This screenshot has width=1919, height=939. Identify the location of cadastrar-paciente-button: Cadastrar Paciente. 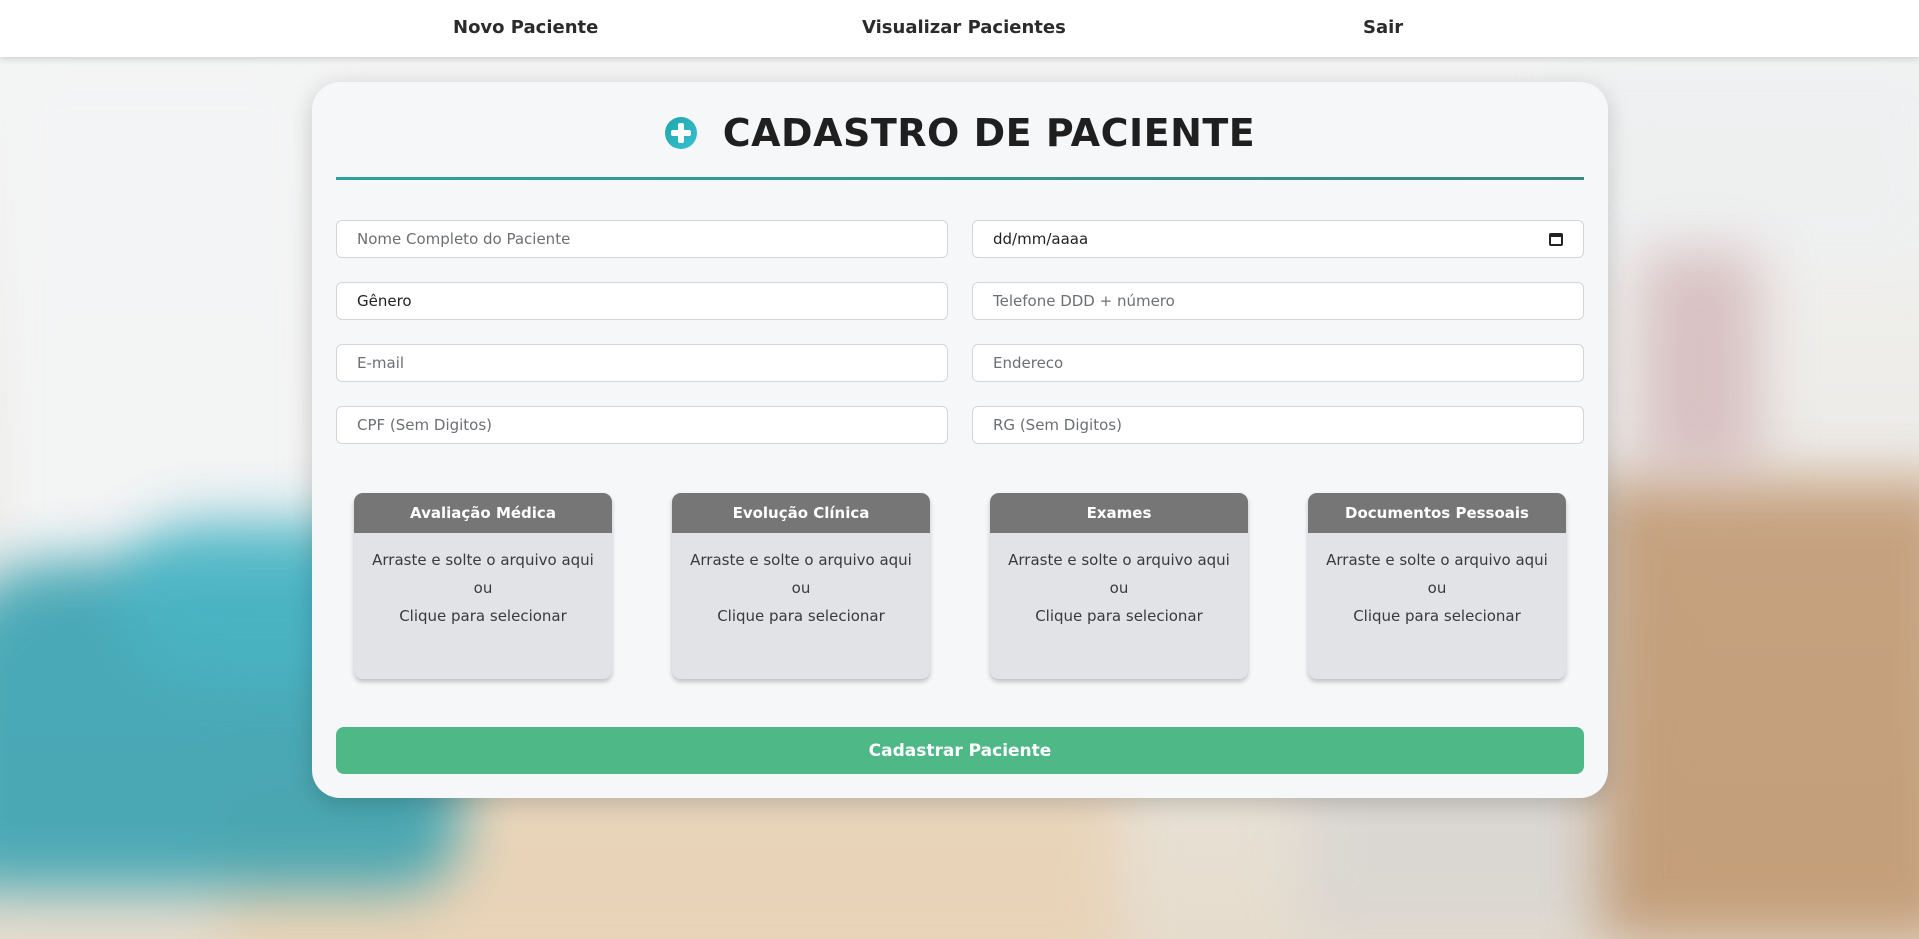
(960, 750).